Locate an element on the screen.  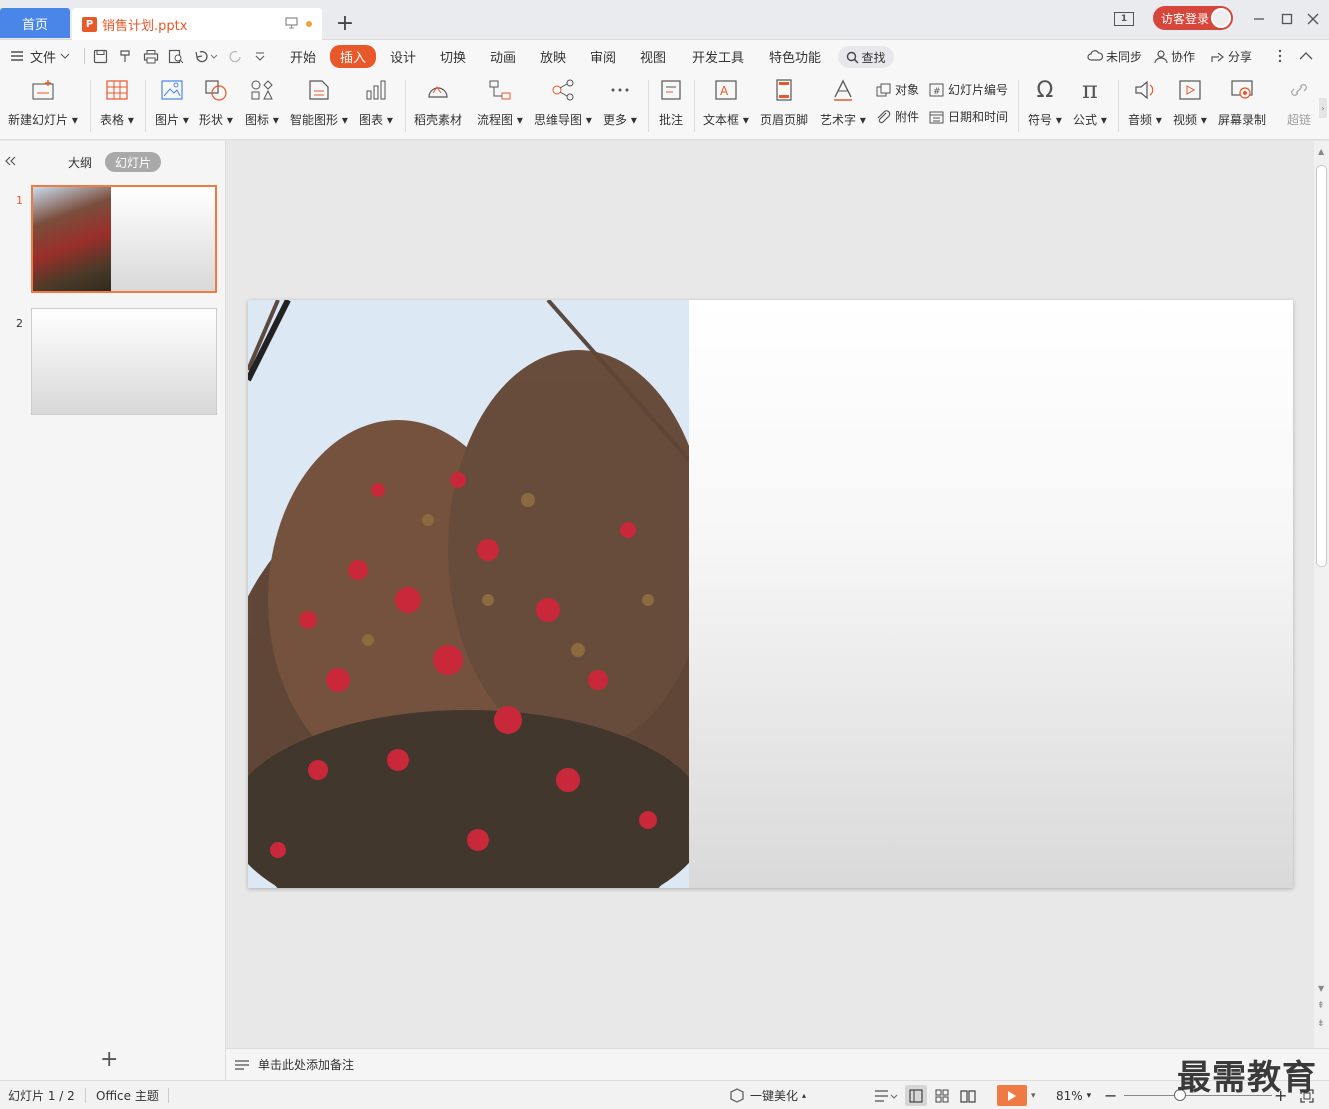
sync-button: 未同步 is located at coordinates (1114, 56).